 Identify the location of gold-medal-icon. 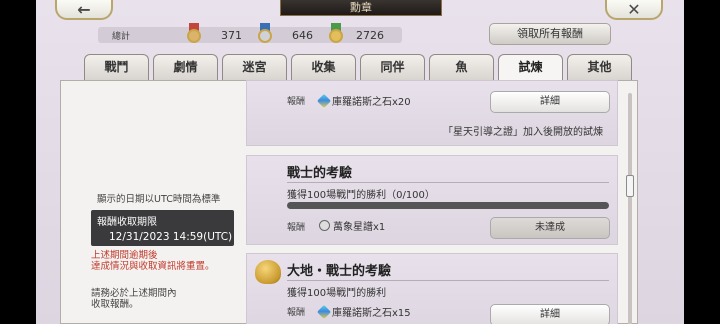
(336, 34).